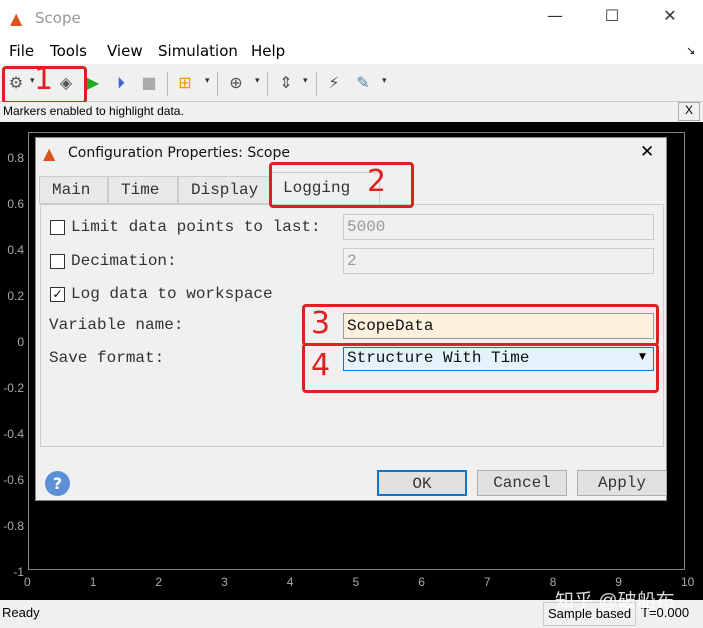 The image size is (703, 628). Describe the element at coordinates (268, 51) in the screenshot. I see `menu-help: Help` at that location.